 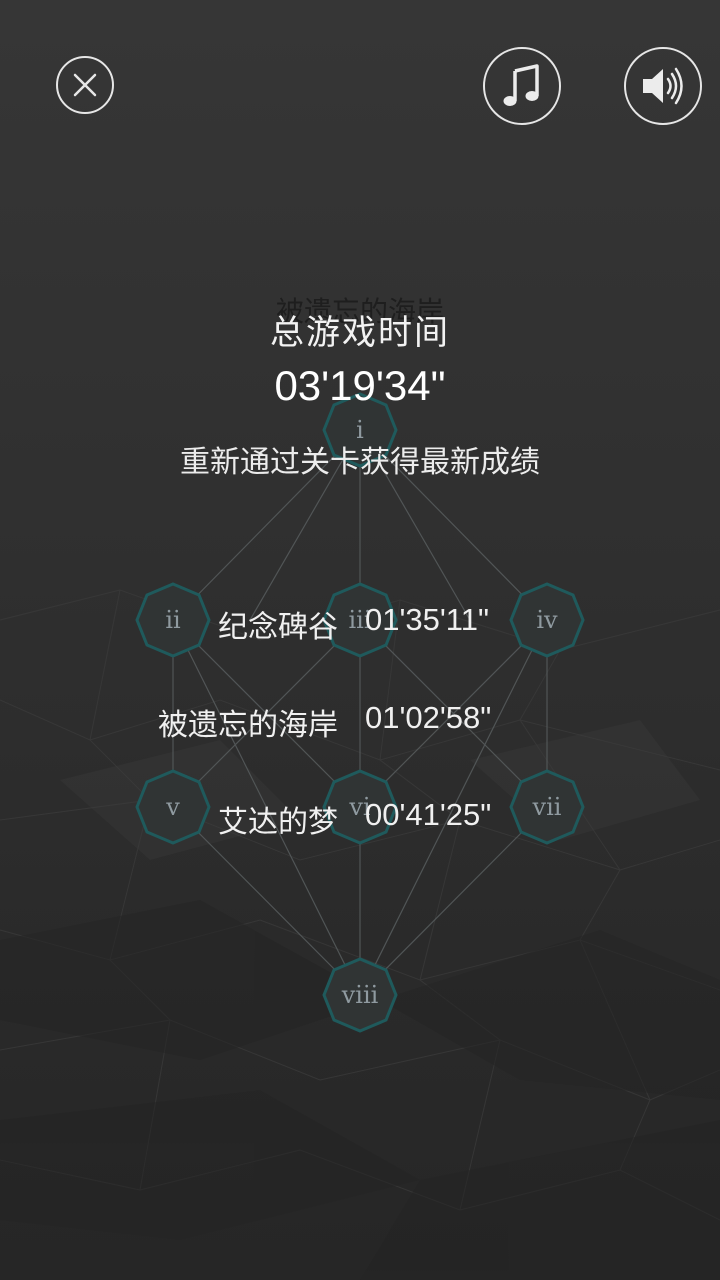 What do you see at coordinates (360, 819) in the screenshot?
I see `level-time-row: 艾达的梦 00'41'25"` at bounding box center [360, 819].